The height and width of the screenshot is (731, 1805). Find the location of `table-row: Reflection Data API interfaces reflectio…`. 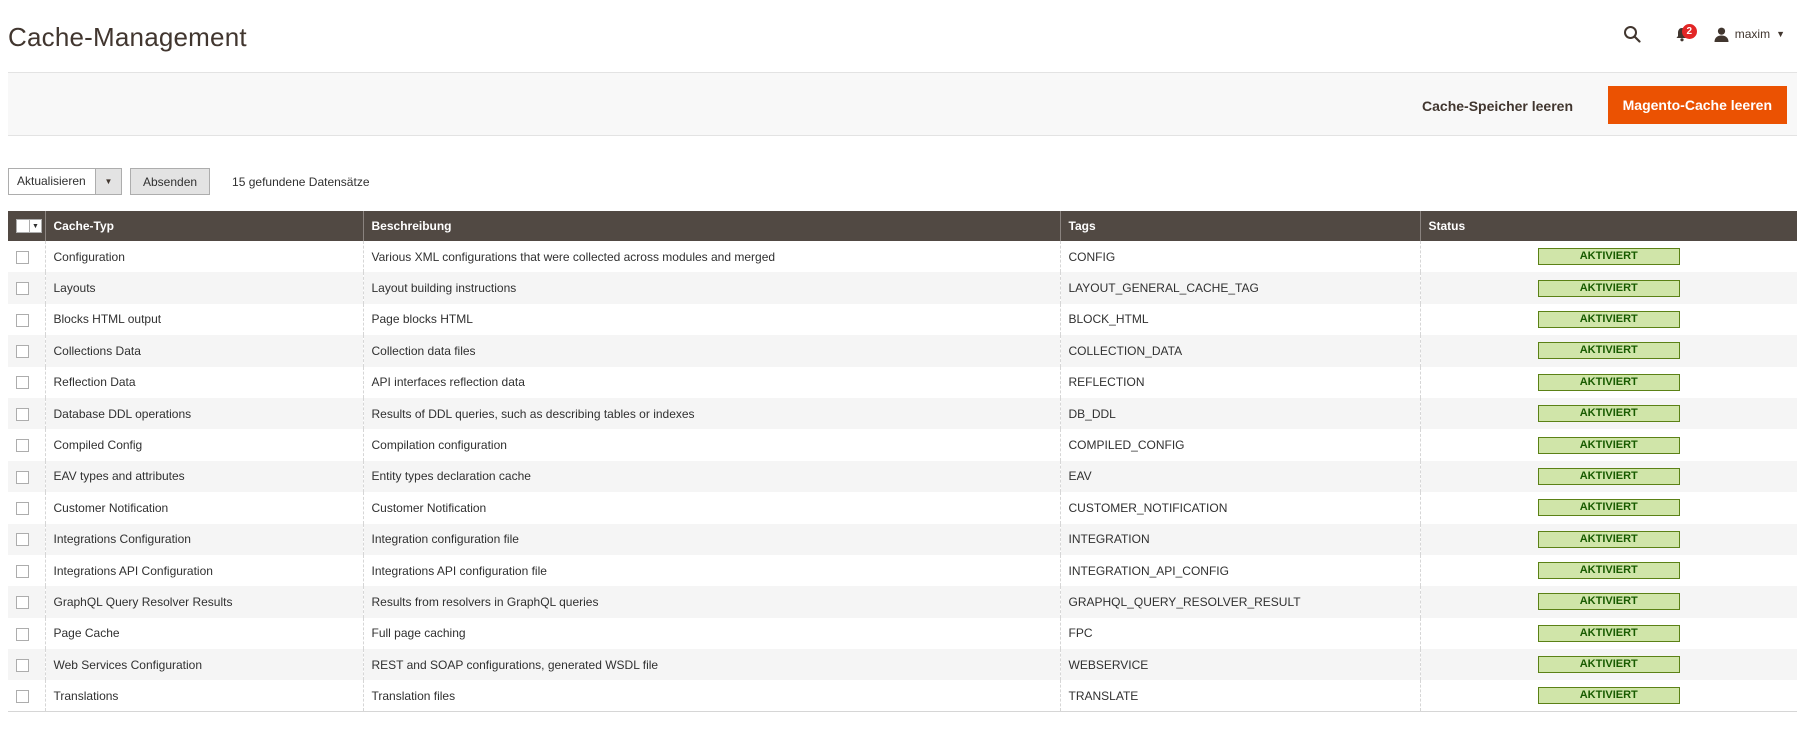

table-row: Reflection Data API interfaces reflectio… is located at coordinates (902, 382).